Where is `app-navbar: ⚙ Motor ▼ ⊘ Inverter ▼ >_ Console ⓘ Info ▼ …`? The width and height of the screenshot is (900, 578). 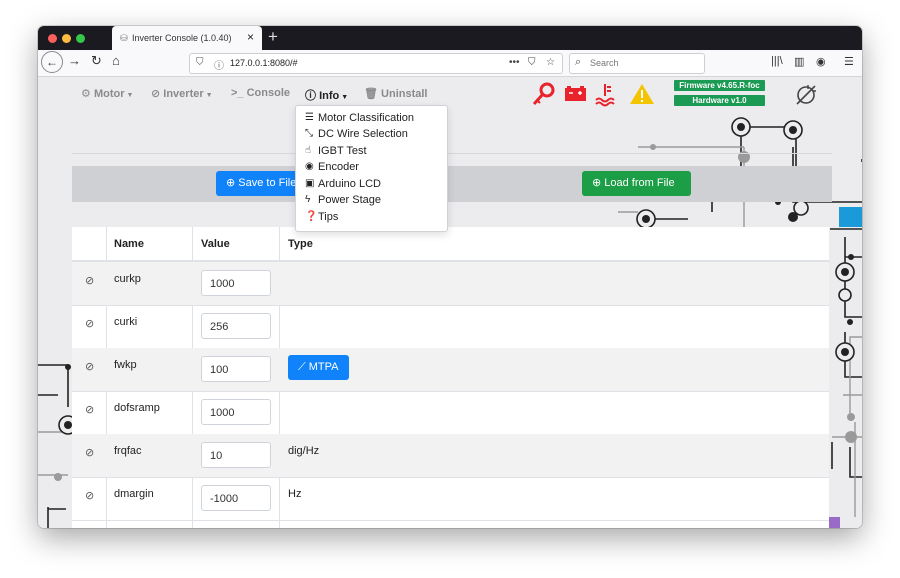
app-navbar: ⚙ Motor ▼ ⊘ Inverter ▼ >_ Console ⓘ Info ▼ … is located at coordinates (450, 94).